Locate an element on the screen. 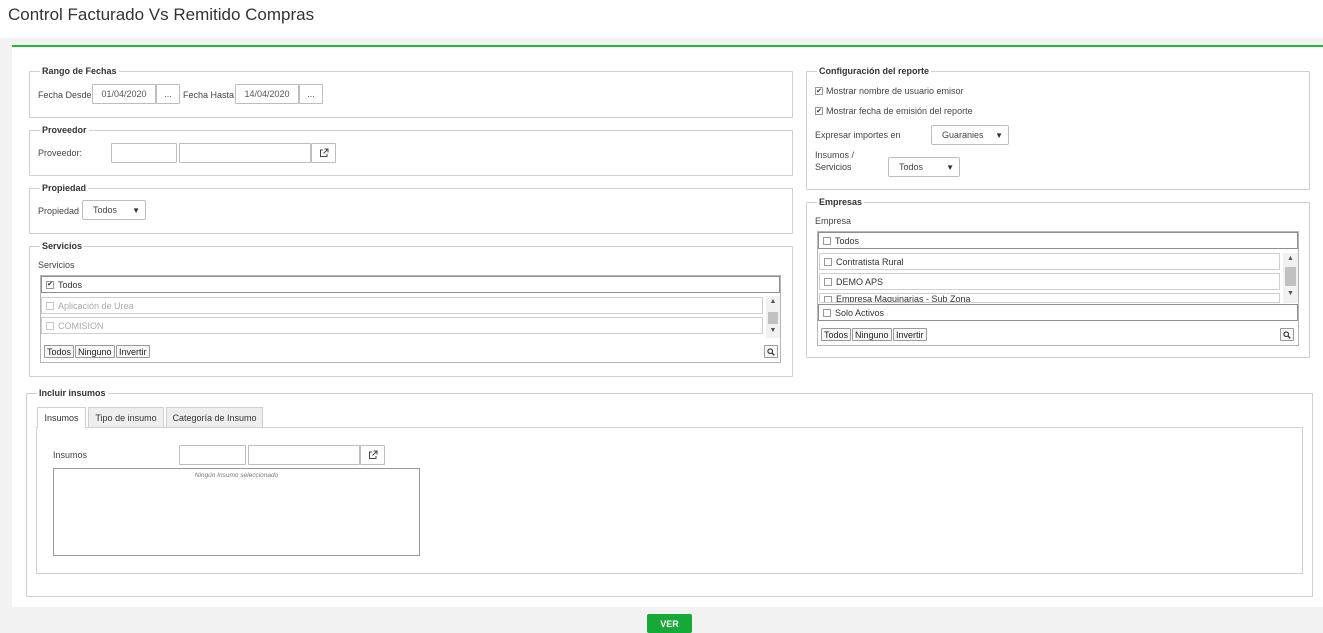 This screenshot has width=1323, height=633. importes-select-value: Guaranies is located at coordinates (963, 135).